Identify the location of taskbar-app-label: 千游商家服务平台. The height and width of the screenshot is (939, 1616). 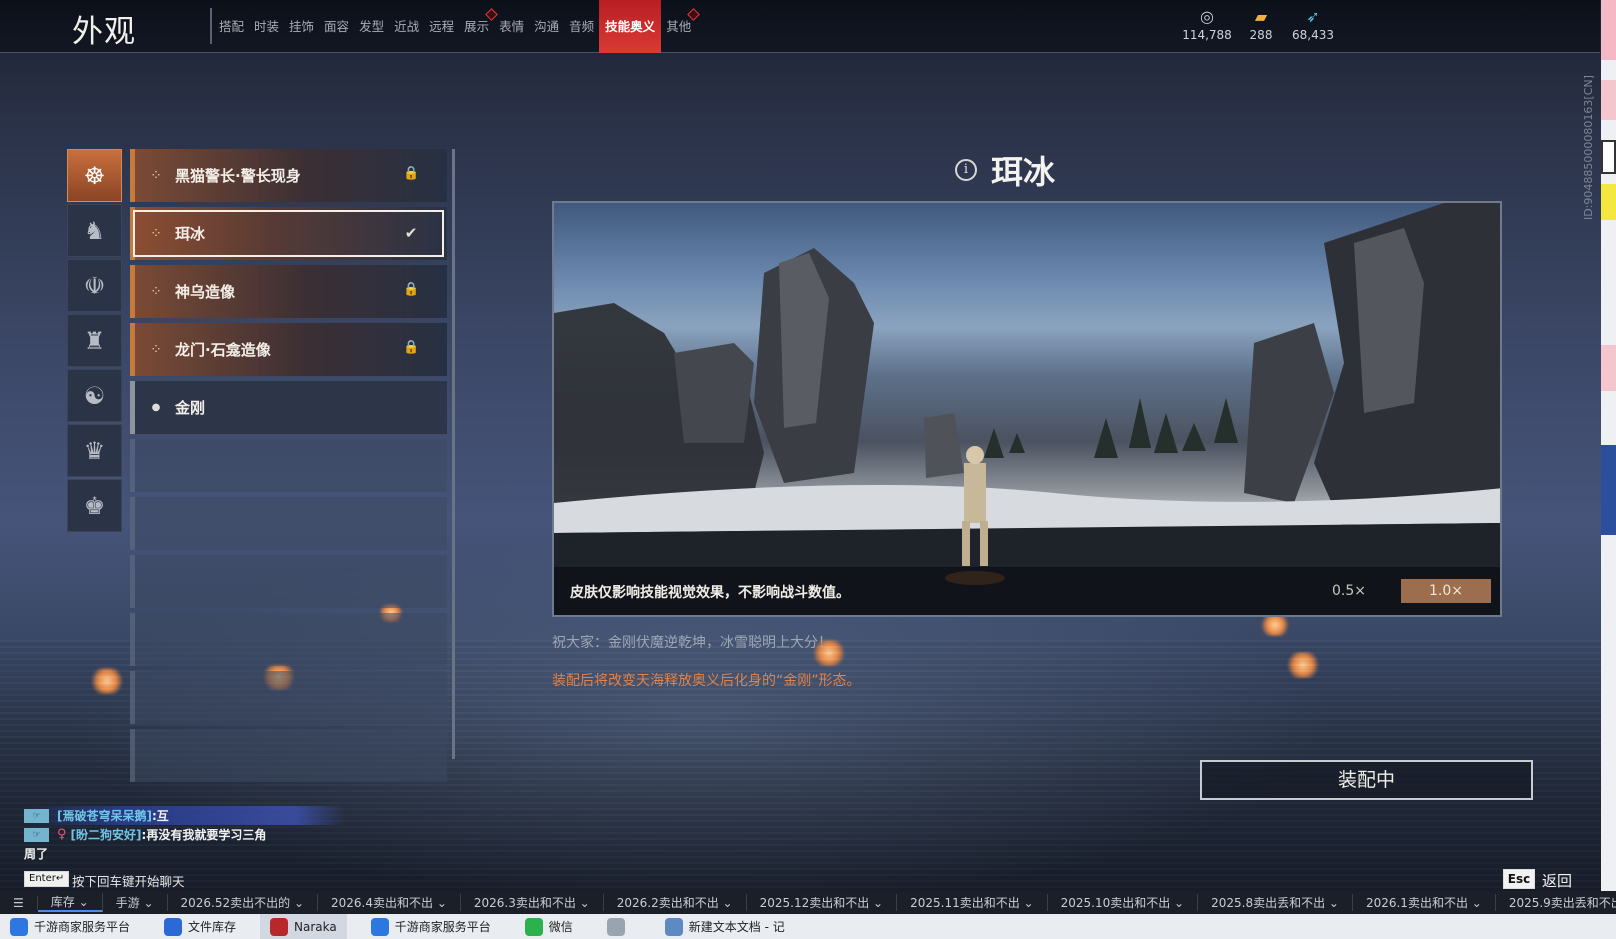
(82, 927).